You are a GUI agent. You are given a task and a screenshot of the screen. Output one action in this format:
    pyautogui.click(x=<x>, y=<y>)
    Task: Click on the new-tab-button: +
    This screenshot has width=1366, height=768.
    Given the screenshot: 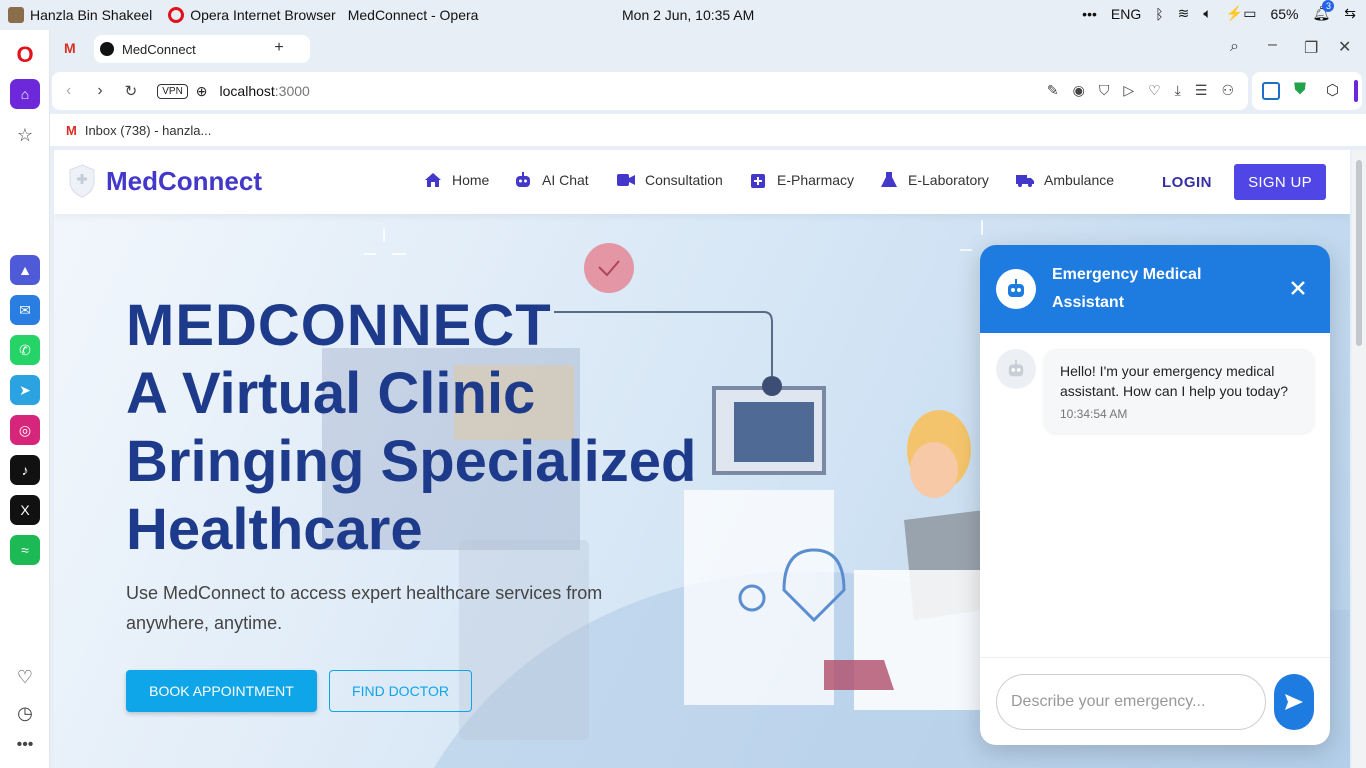 What is the action you would take?
    pyautogui.click(x=279, y=48)
    